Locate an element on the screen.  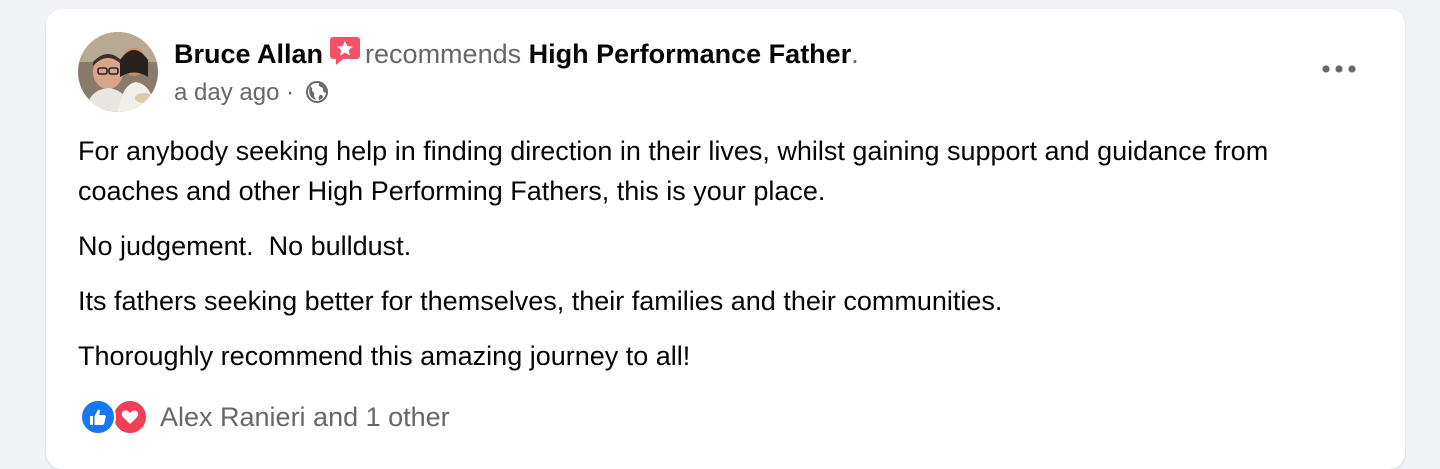
post-meta: a day ago · is located at coordinates (251, 95).